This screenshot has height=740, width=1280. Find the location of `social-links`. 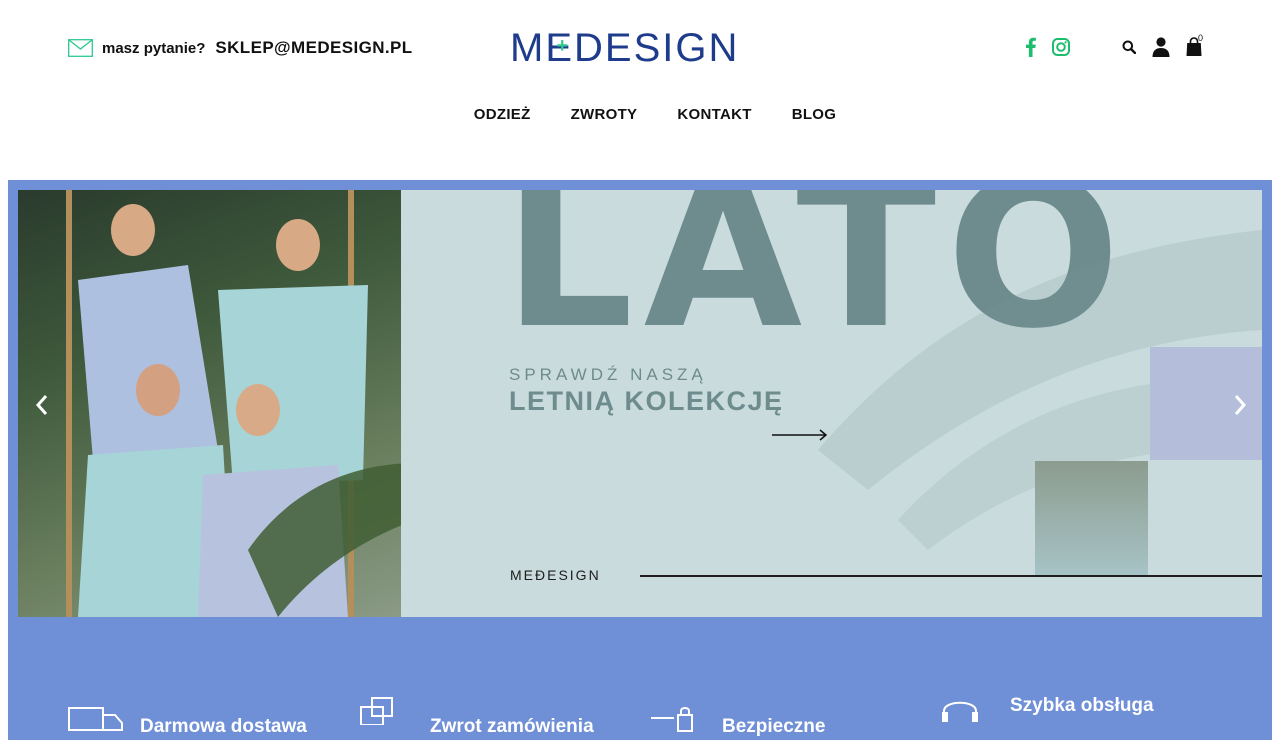

social-links is located at coordinates (1048, 49).